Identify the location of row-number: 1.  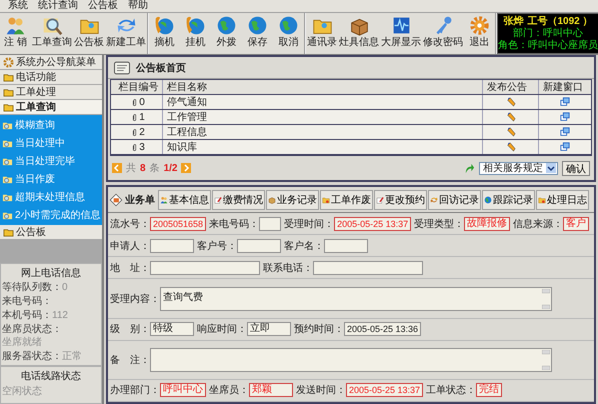
(142, 117).